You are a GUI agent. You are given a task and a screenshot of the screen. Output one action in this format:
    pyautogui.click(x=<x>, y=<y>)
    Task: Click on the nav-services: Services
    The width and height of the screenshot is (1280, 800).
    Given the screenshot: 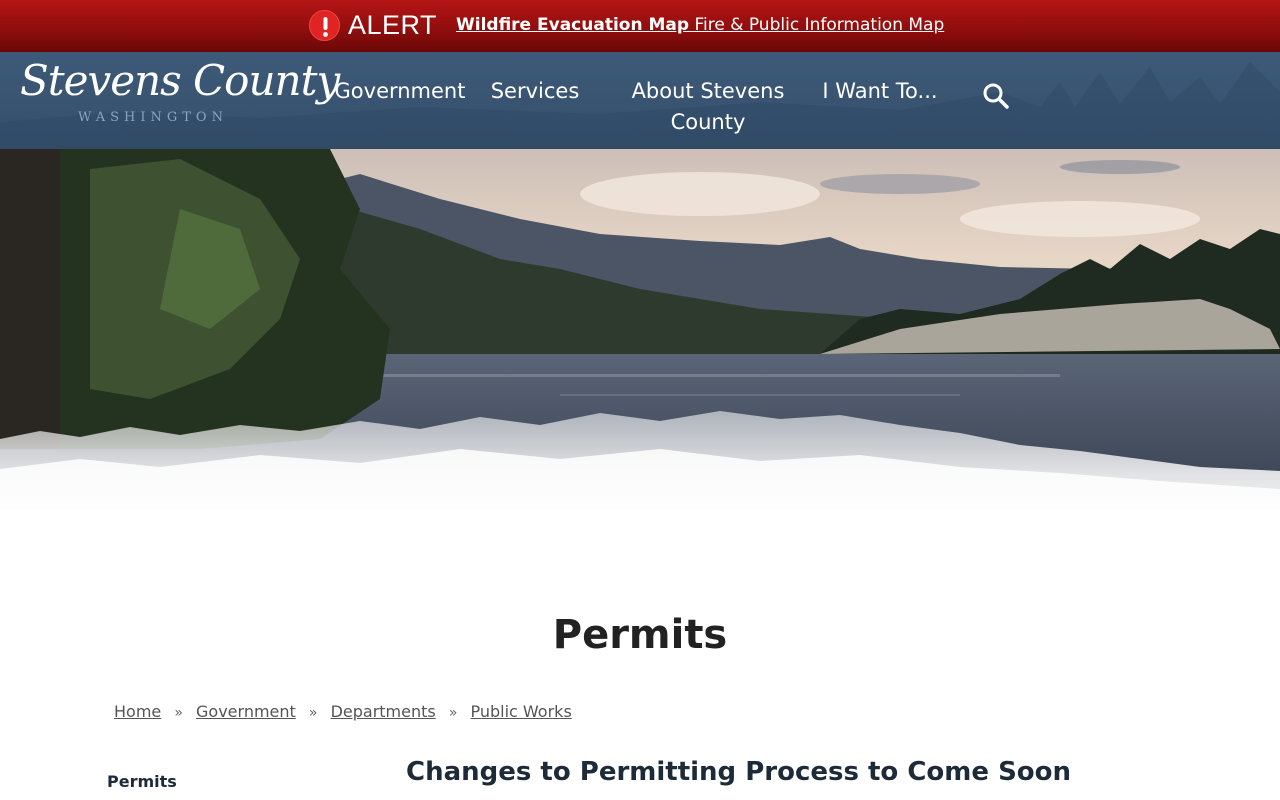 What is the action you would take?
    pyautogui.click(x=535, y=91)
    